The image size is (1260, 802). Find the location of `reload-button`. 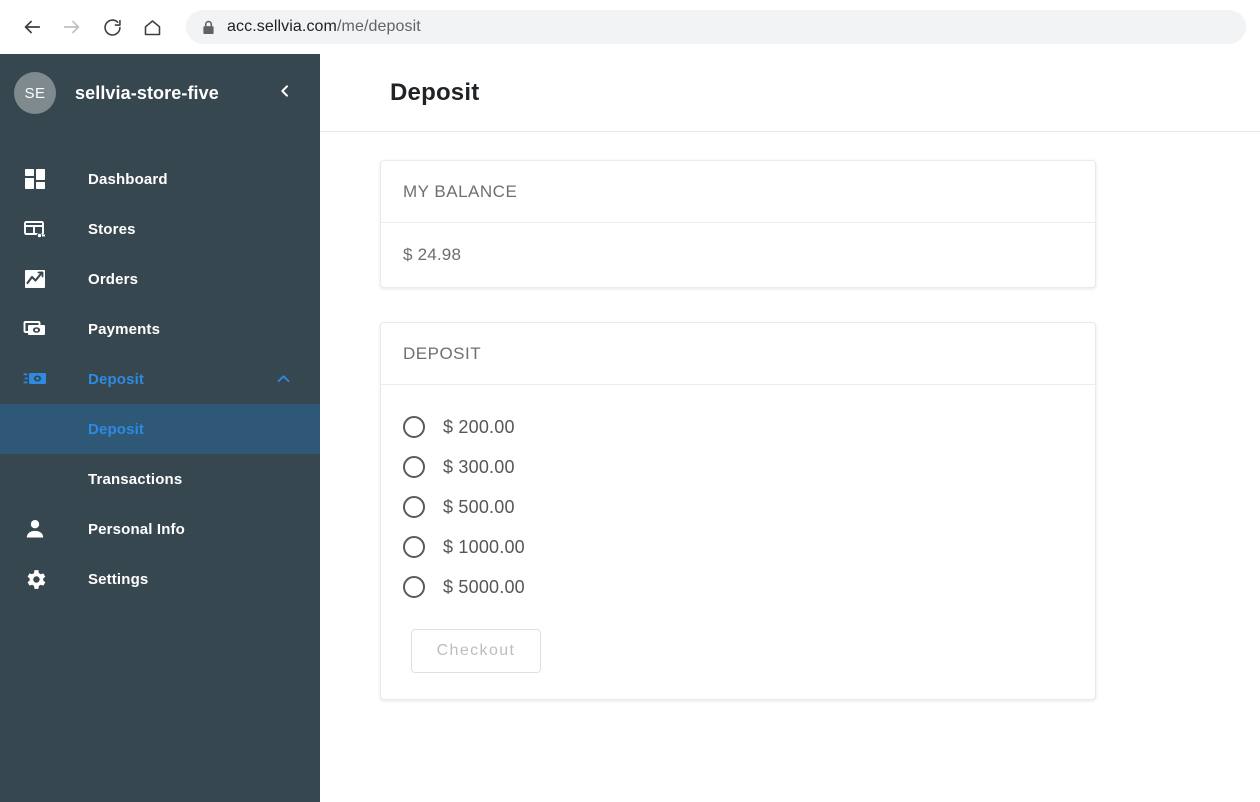

reload-button is located at coordinates (112, 27).